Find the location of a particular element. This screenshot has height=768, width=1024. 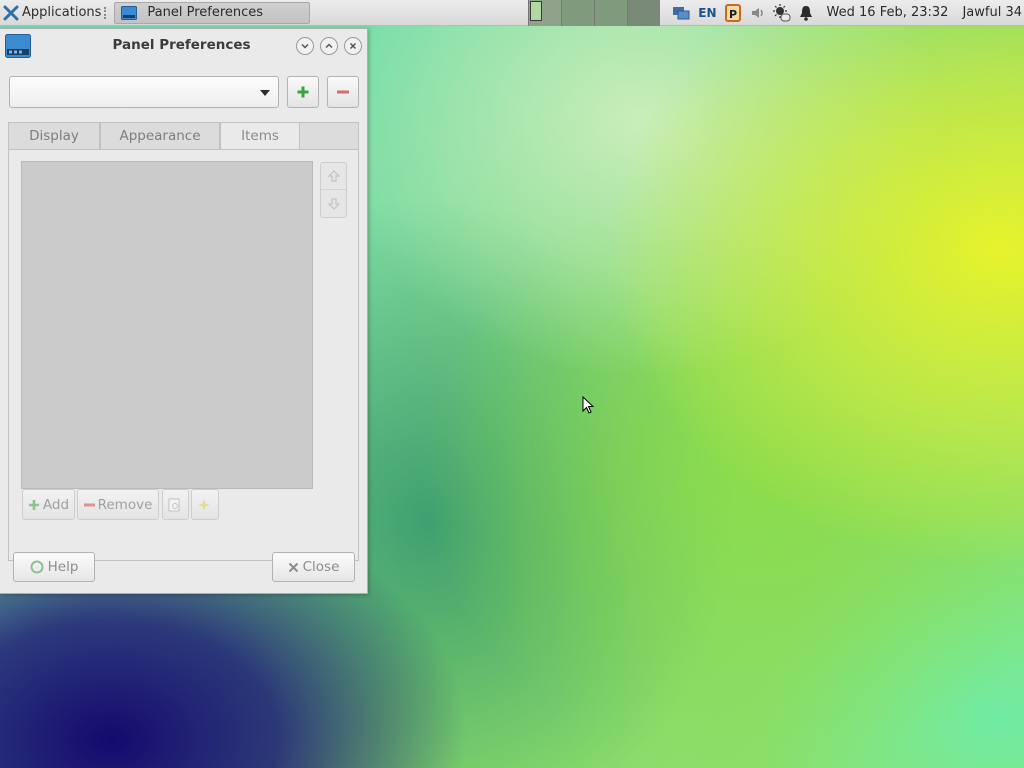

workspace-window-thumb is located at coordinates (536, 10).